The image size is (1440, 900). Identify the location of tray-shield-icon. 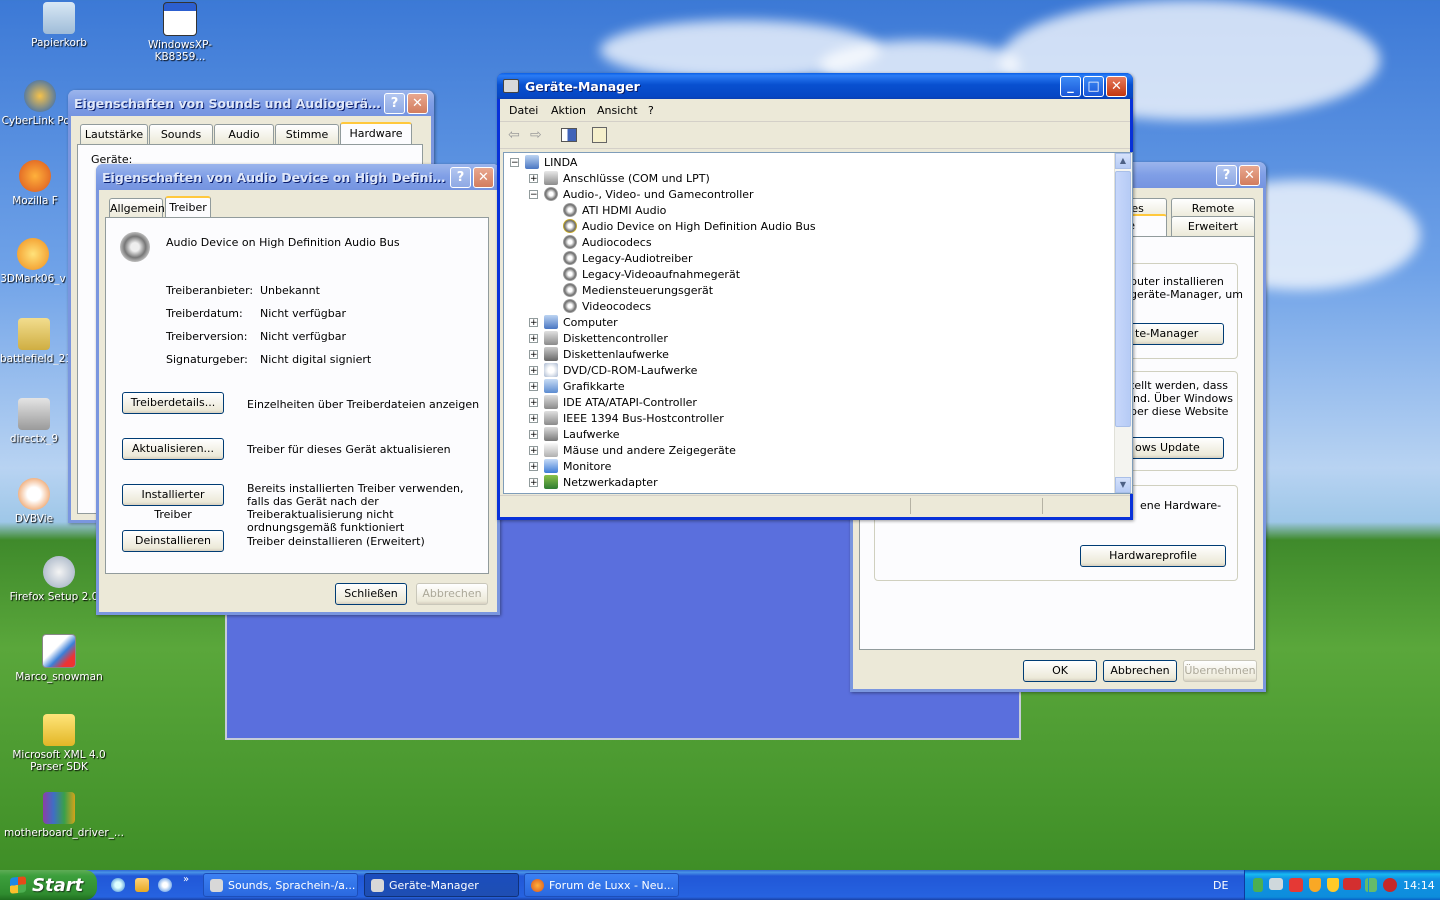
(1315, 885).